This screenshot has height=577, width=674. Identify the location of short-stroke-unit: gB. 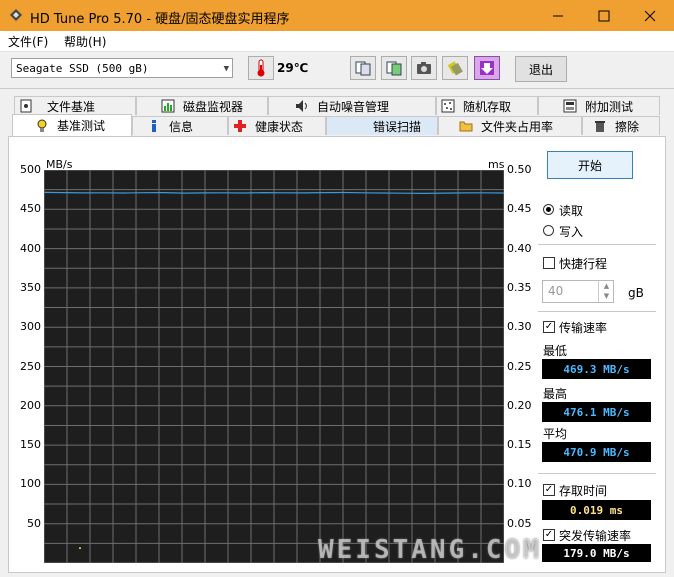
(636, 293).